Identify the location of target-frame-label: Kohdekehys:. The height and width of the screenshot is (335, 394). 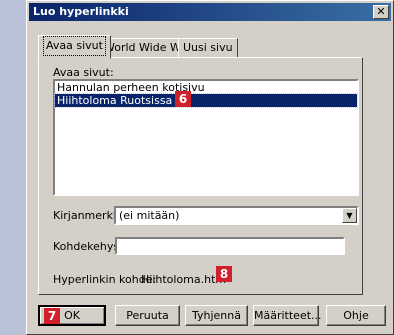
(88, 246).